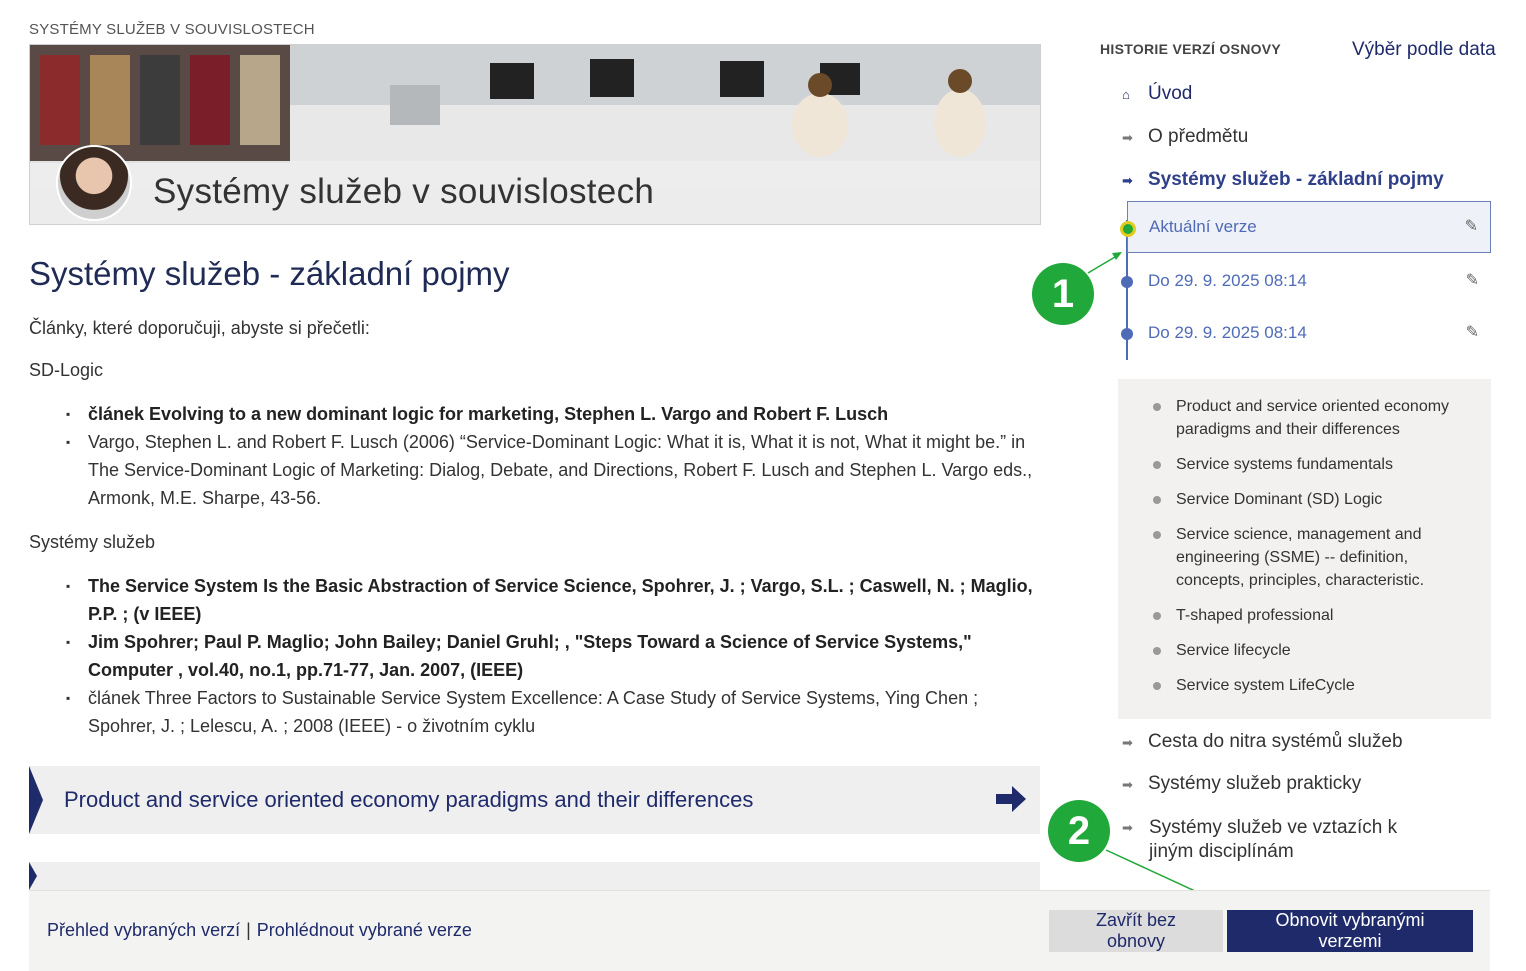 The height and width of the screenshot is (971, 1526). What do you see at coordinates (143, 930) in the screenshot?
I see `selected-versions-overview-link: Přehled vybraných verzí` at bounding box center [143, 930].